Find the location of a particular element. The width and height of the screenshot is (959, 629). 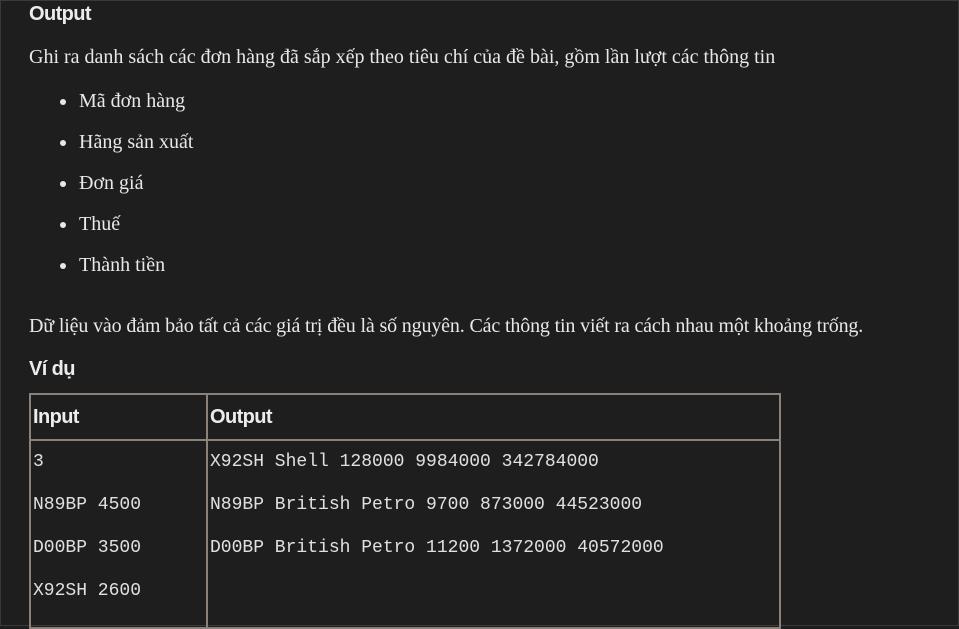

output-column-header: Output is located at coordinates (493, 417).